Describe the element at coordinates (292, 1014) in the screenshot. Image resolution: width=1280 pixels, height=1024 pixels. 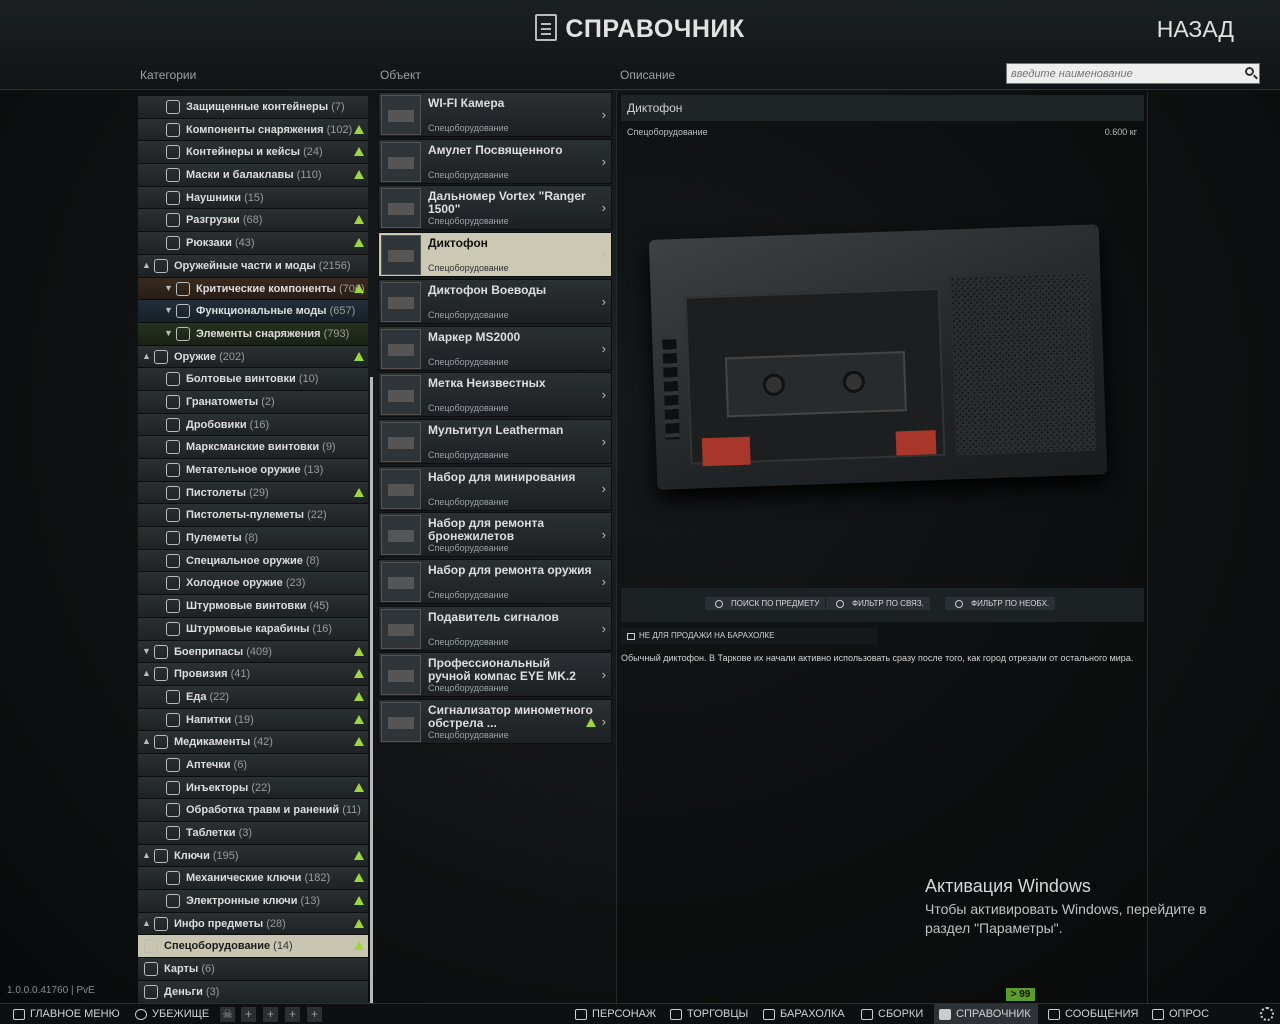
I see `quick-slot-3: +` at that location.